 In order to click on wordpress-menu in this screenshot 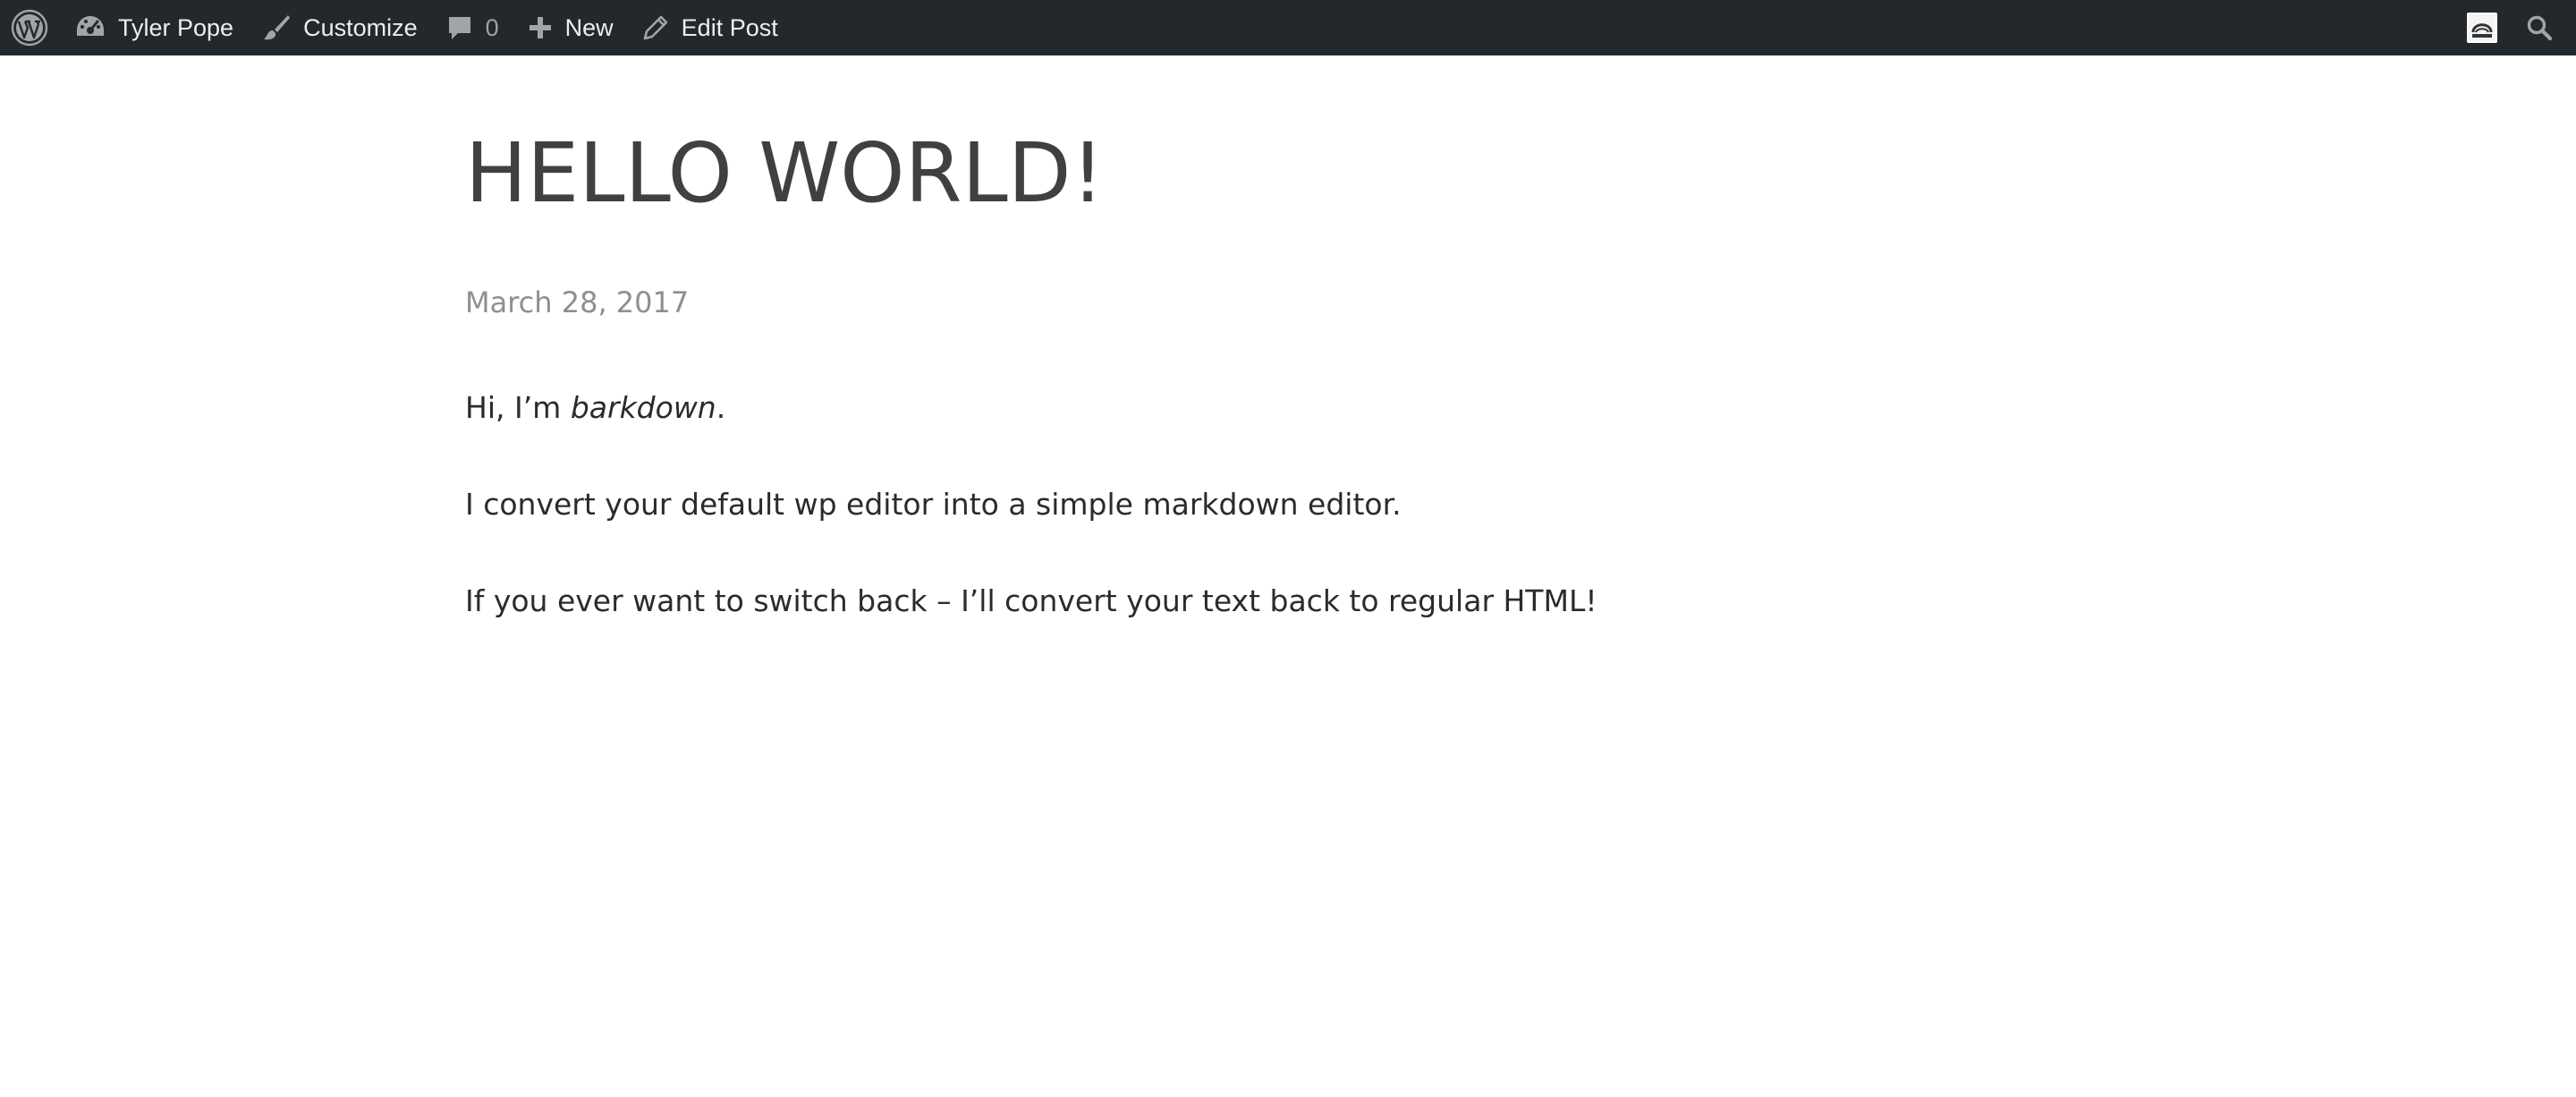, I will do `click(35, 27)`.